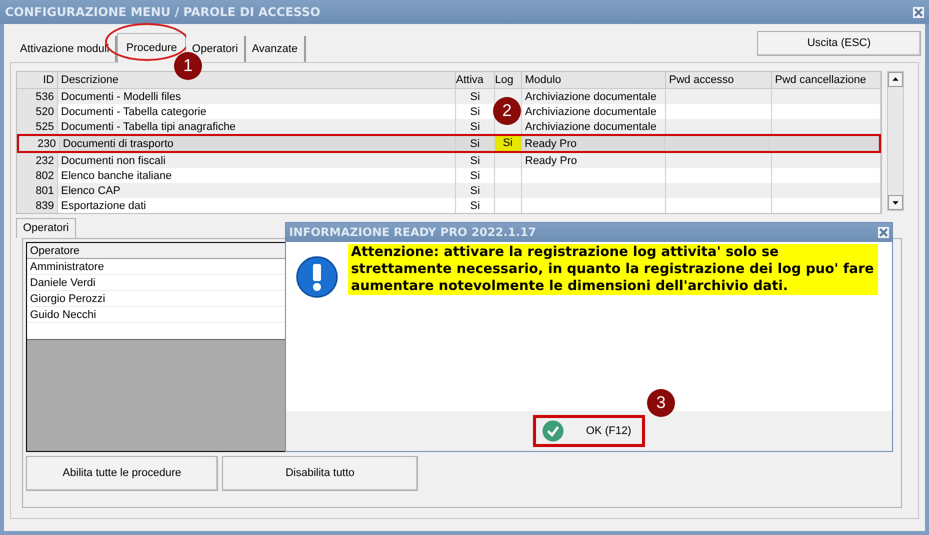 The image size is (929, 535). What do you see at coordinates (449, 160) in the screenshot?
I see `table-row: 232 Documenti non fiscali Si Ready Pro` at bounding box center [449, 160].